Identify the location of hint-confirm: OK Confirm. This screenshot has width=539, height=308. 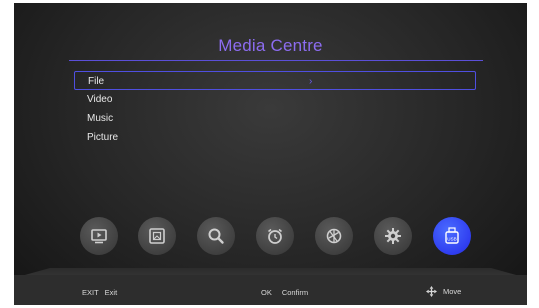
(284, 292).